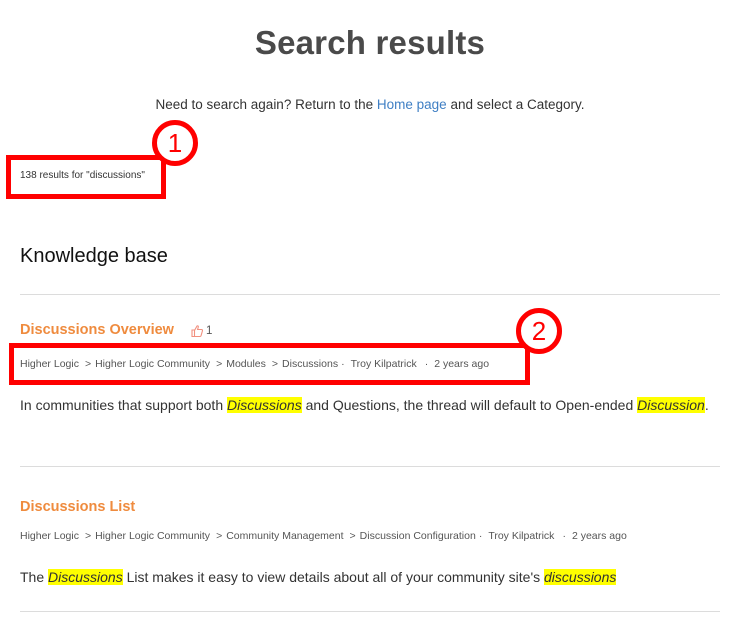 The height and width of the screenshot is (622, 740). Describe the element at coordinates (49, 536) in the screenshot. I see `breadcrumb-item: Higher Logic` at that location.